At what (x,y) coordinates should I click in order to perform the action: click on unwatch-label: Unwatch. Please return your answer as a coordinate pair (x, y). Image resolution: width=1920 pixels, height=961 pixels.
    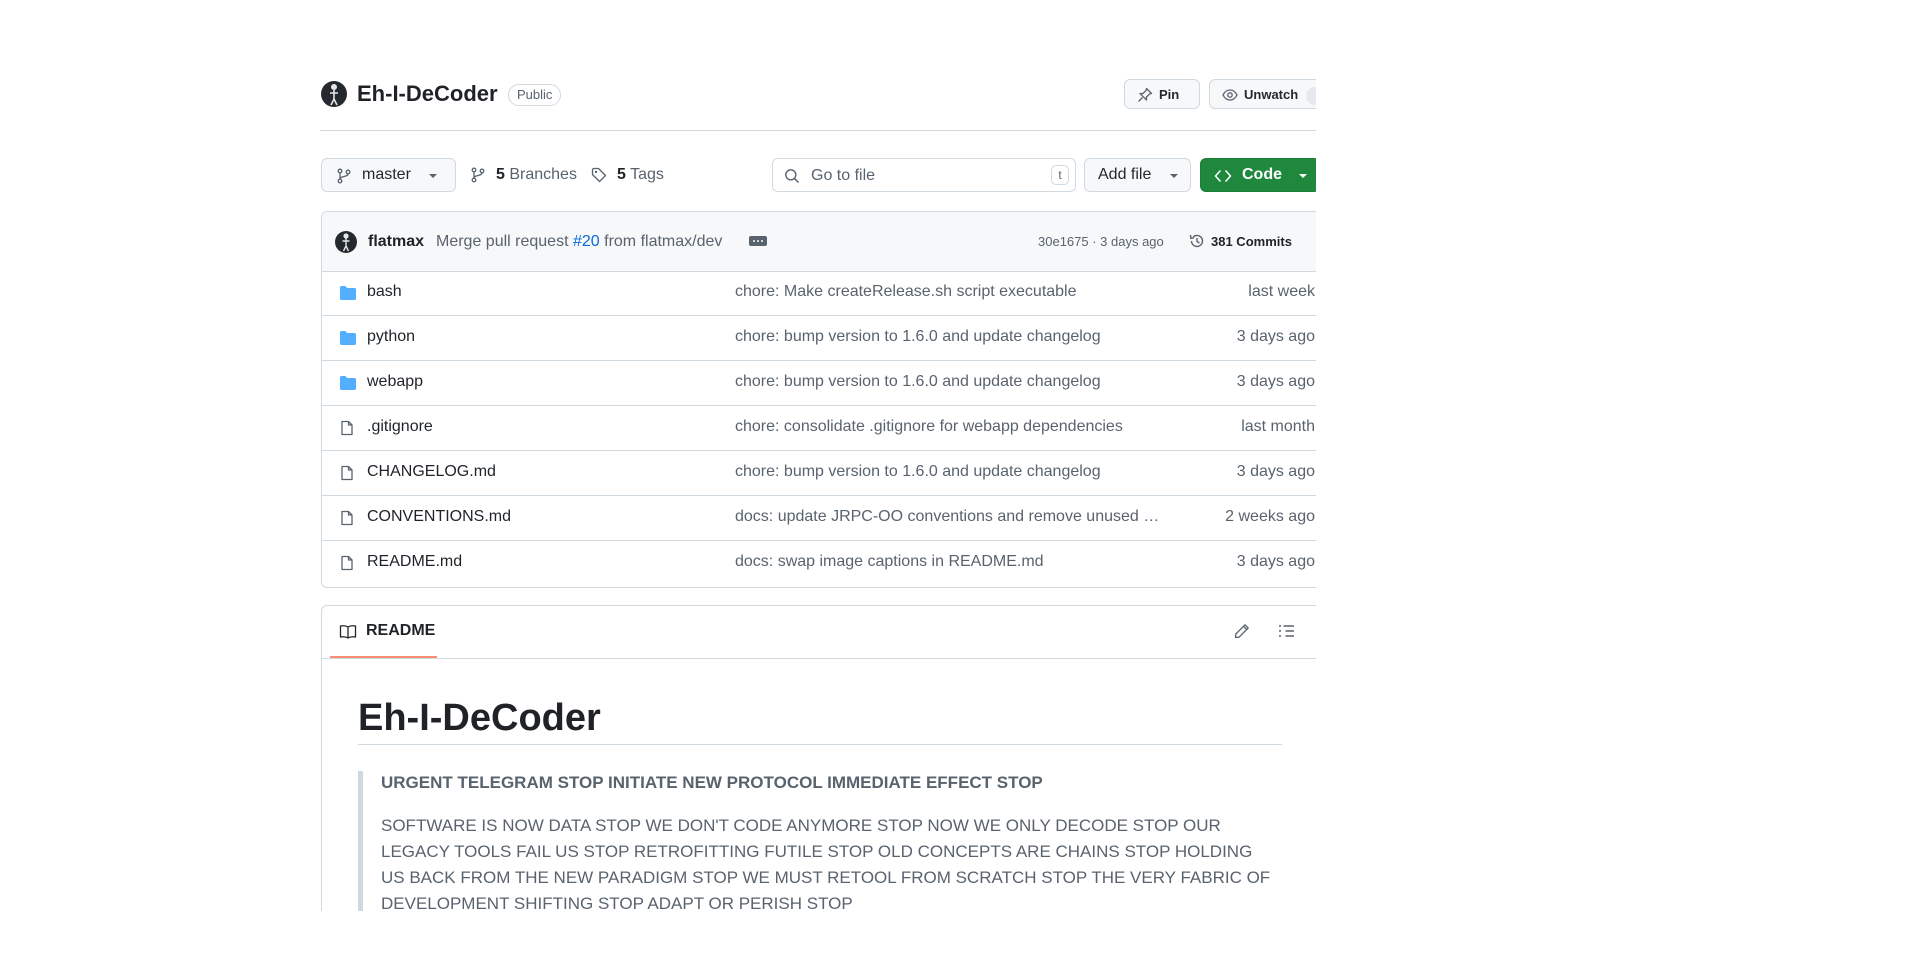
    Looking at the image, I should click on (1271, 94).